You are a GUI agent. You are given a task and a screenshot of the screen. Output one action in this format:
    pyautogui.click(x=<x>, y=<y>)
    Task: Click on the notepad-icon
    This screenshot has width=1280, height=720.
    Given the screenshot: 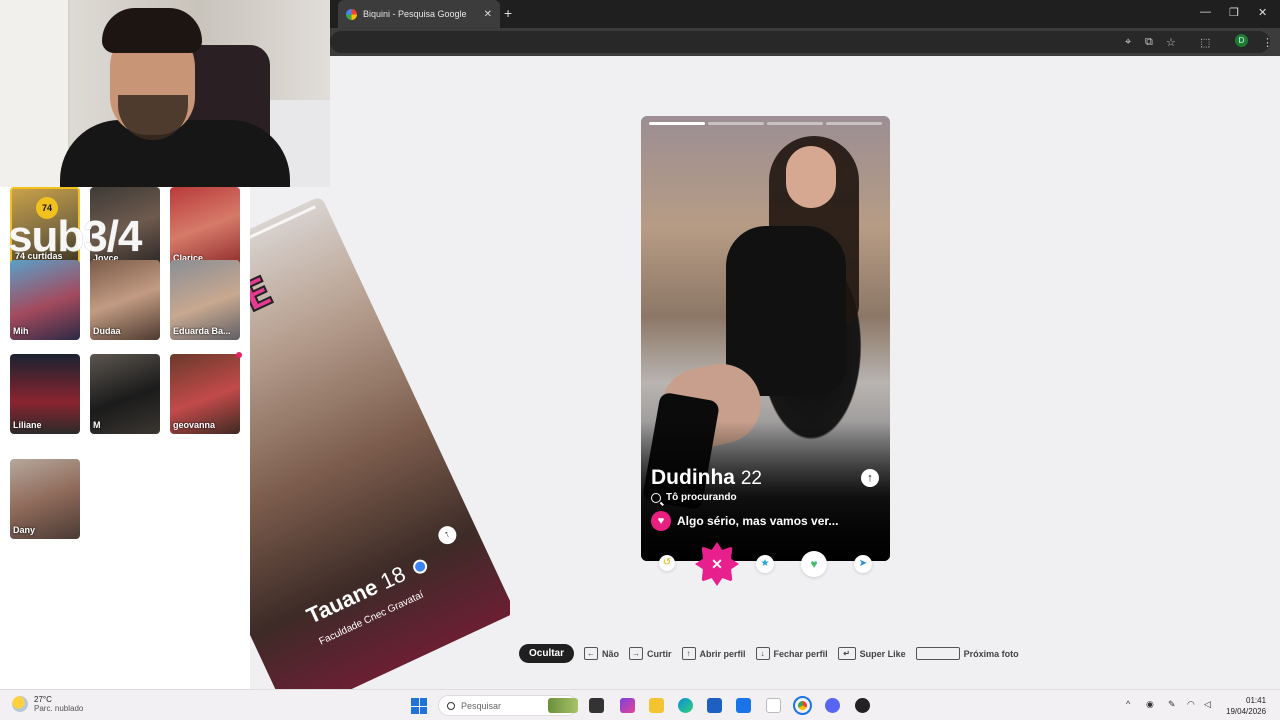 What is the action you would take?
    pyautogui.click(x=773, y=705)
    